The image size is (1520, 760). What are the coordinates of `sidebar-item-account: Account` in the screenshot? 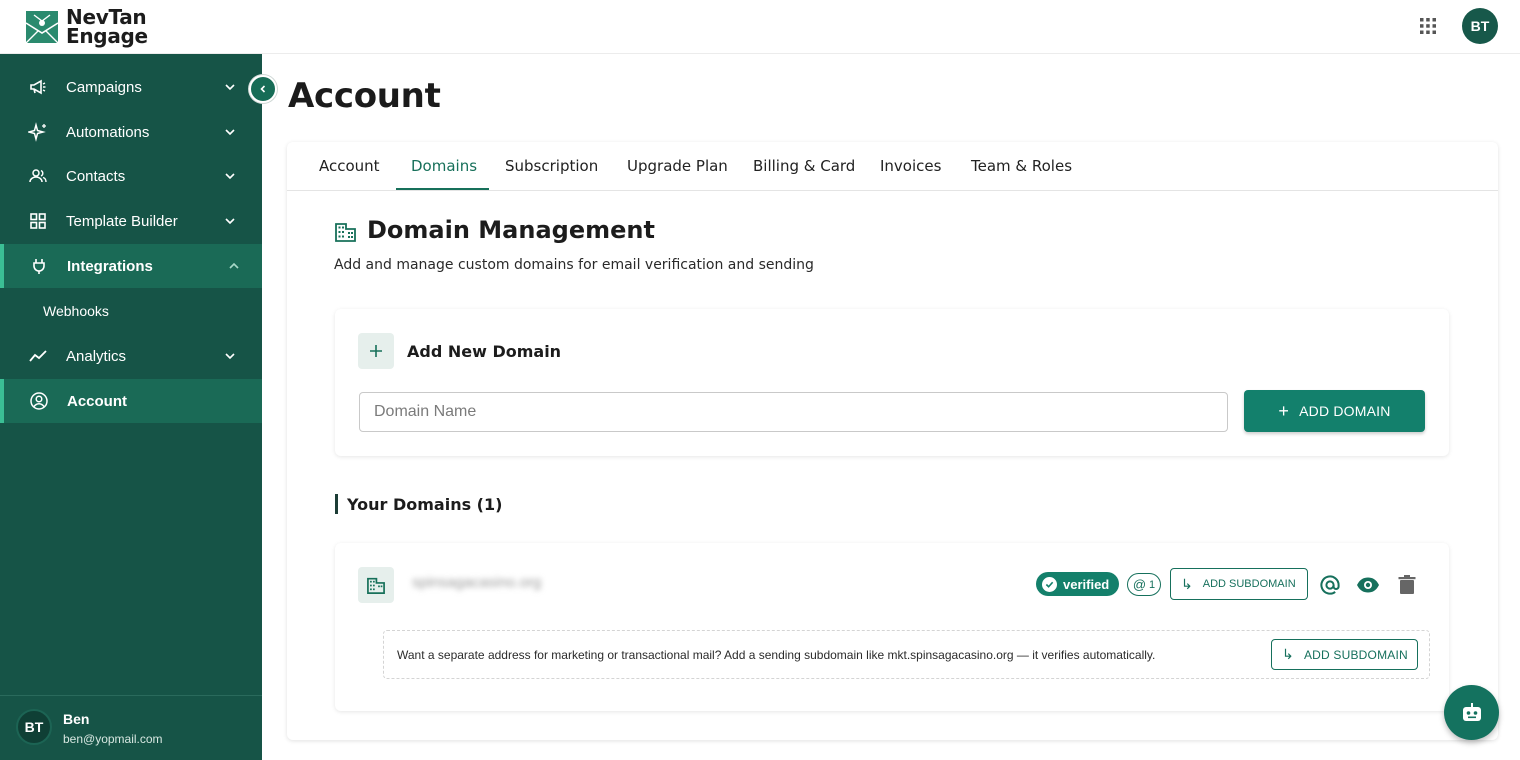 It's located at (131, 401).